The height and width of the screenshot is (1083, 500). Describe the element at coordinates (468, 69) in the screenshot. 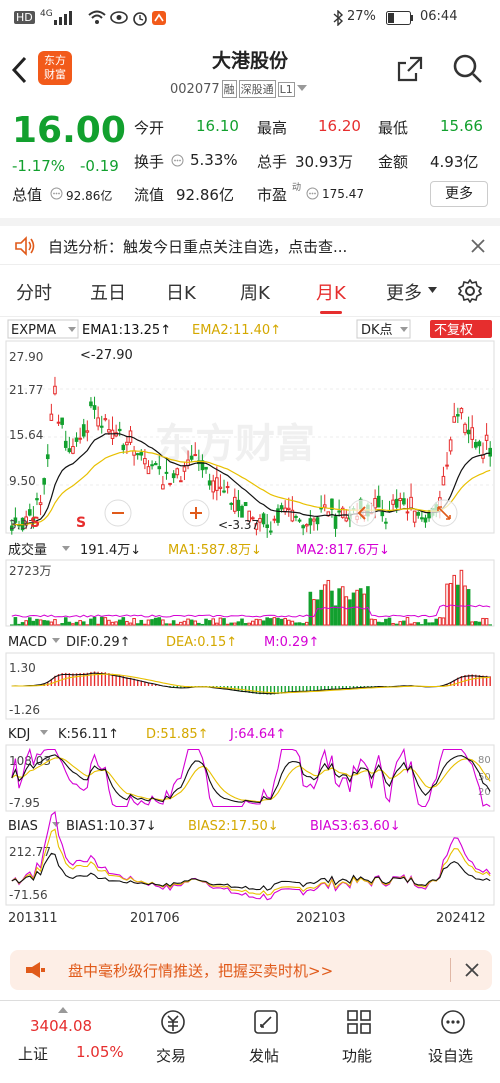

I see `search-icon` at that location.